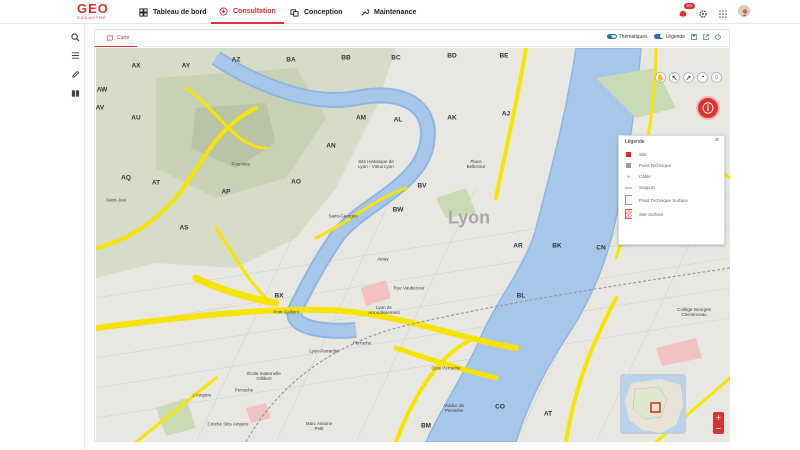  Describe the element at coordinates (628, 165) in the screenshot. I see `gray-square-icon` at that location.